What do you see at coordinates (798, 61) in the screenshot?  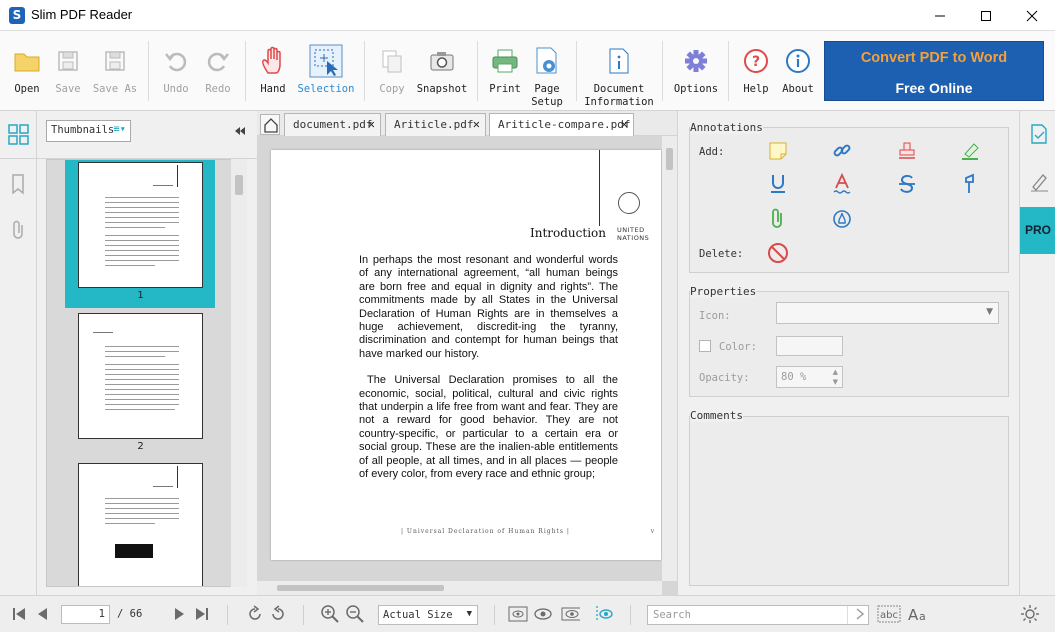 I see `about-icon` at bounding box center [798, 61].